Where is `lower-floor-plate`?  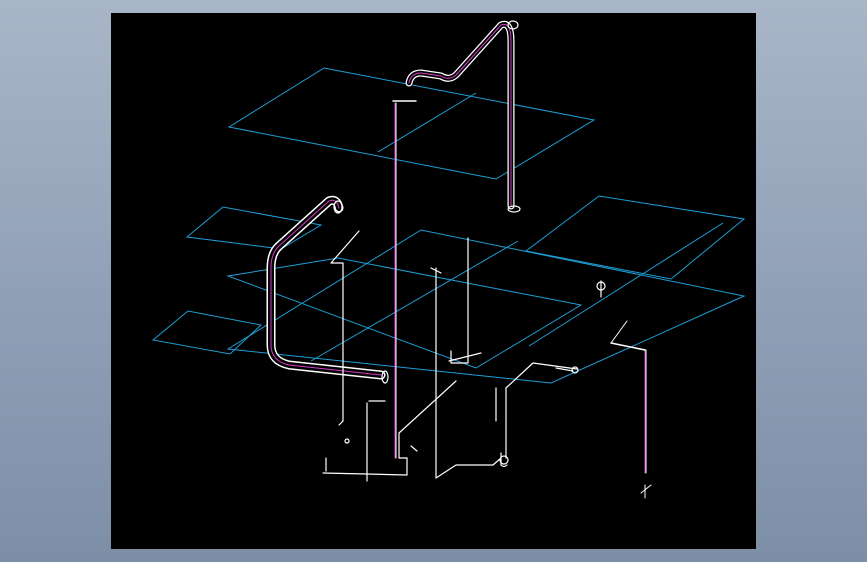 lower-floor-plate is located at coordinates (404, 313).